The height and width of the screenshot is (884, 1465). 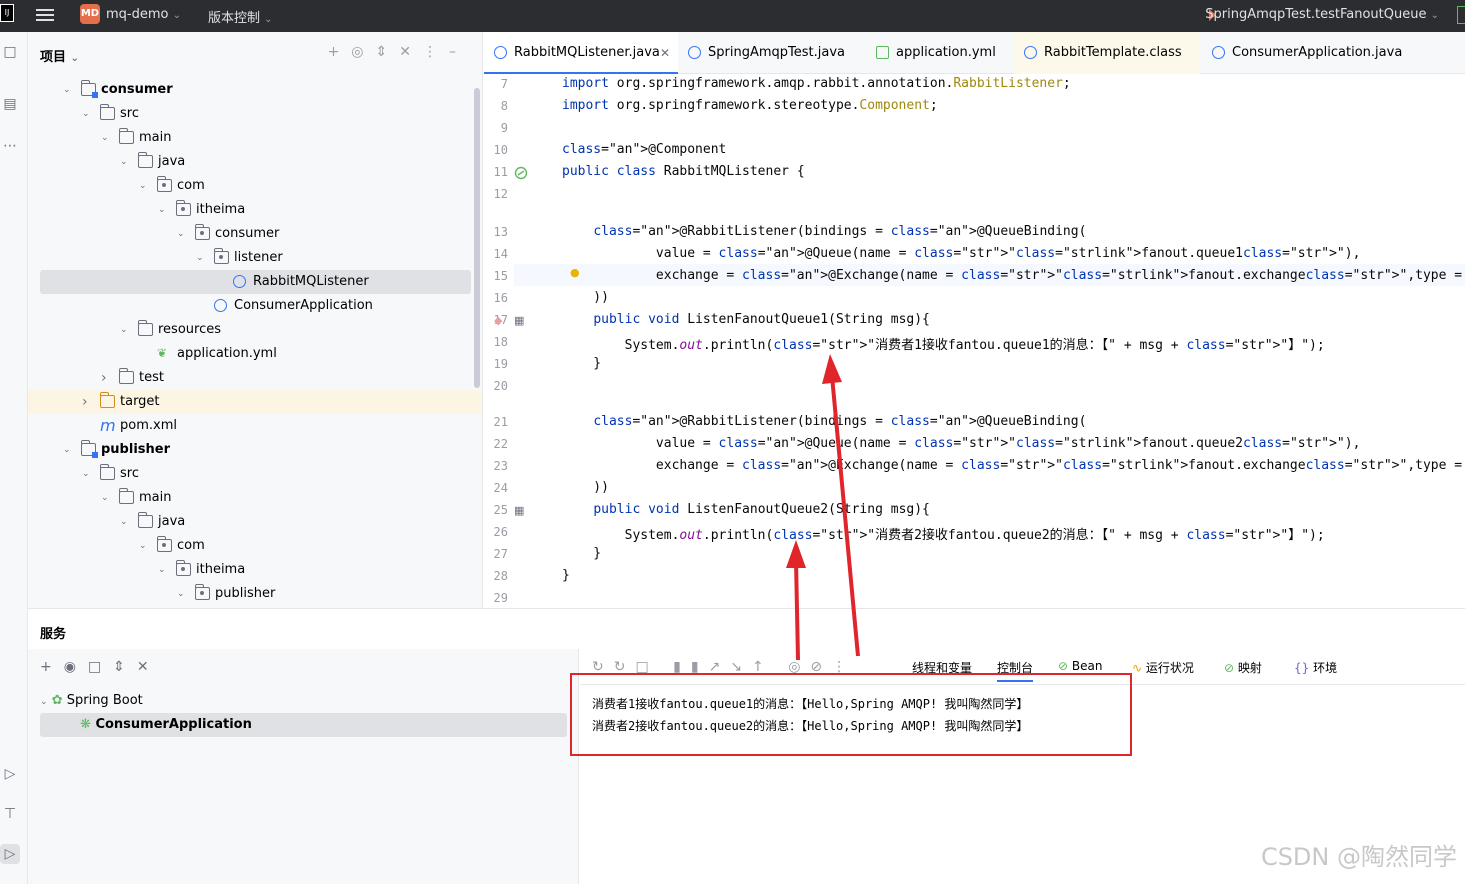 I want to click on tab-health: ∿ 运行状况, so click(x=1163, y=667).